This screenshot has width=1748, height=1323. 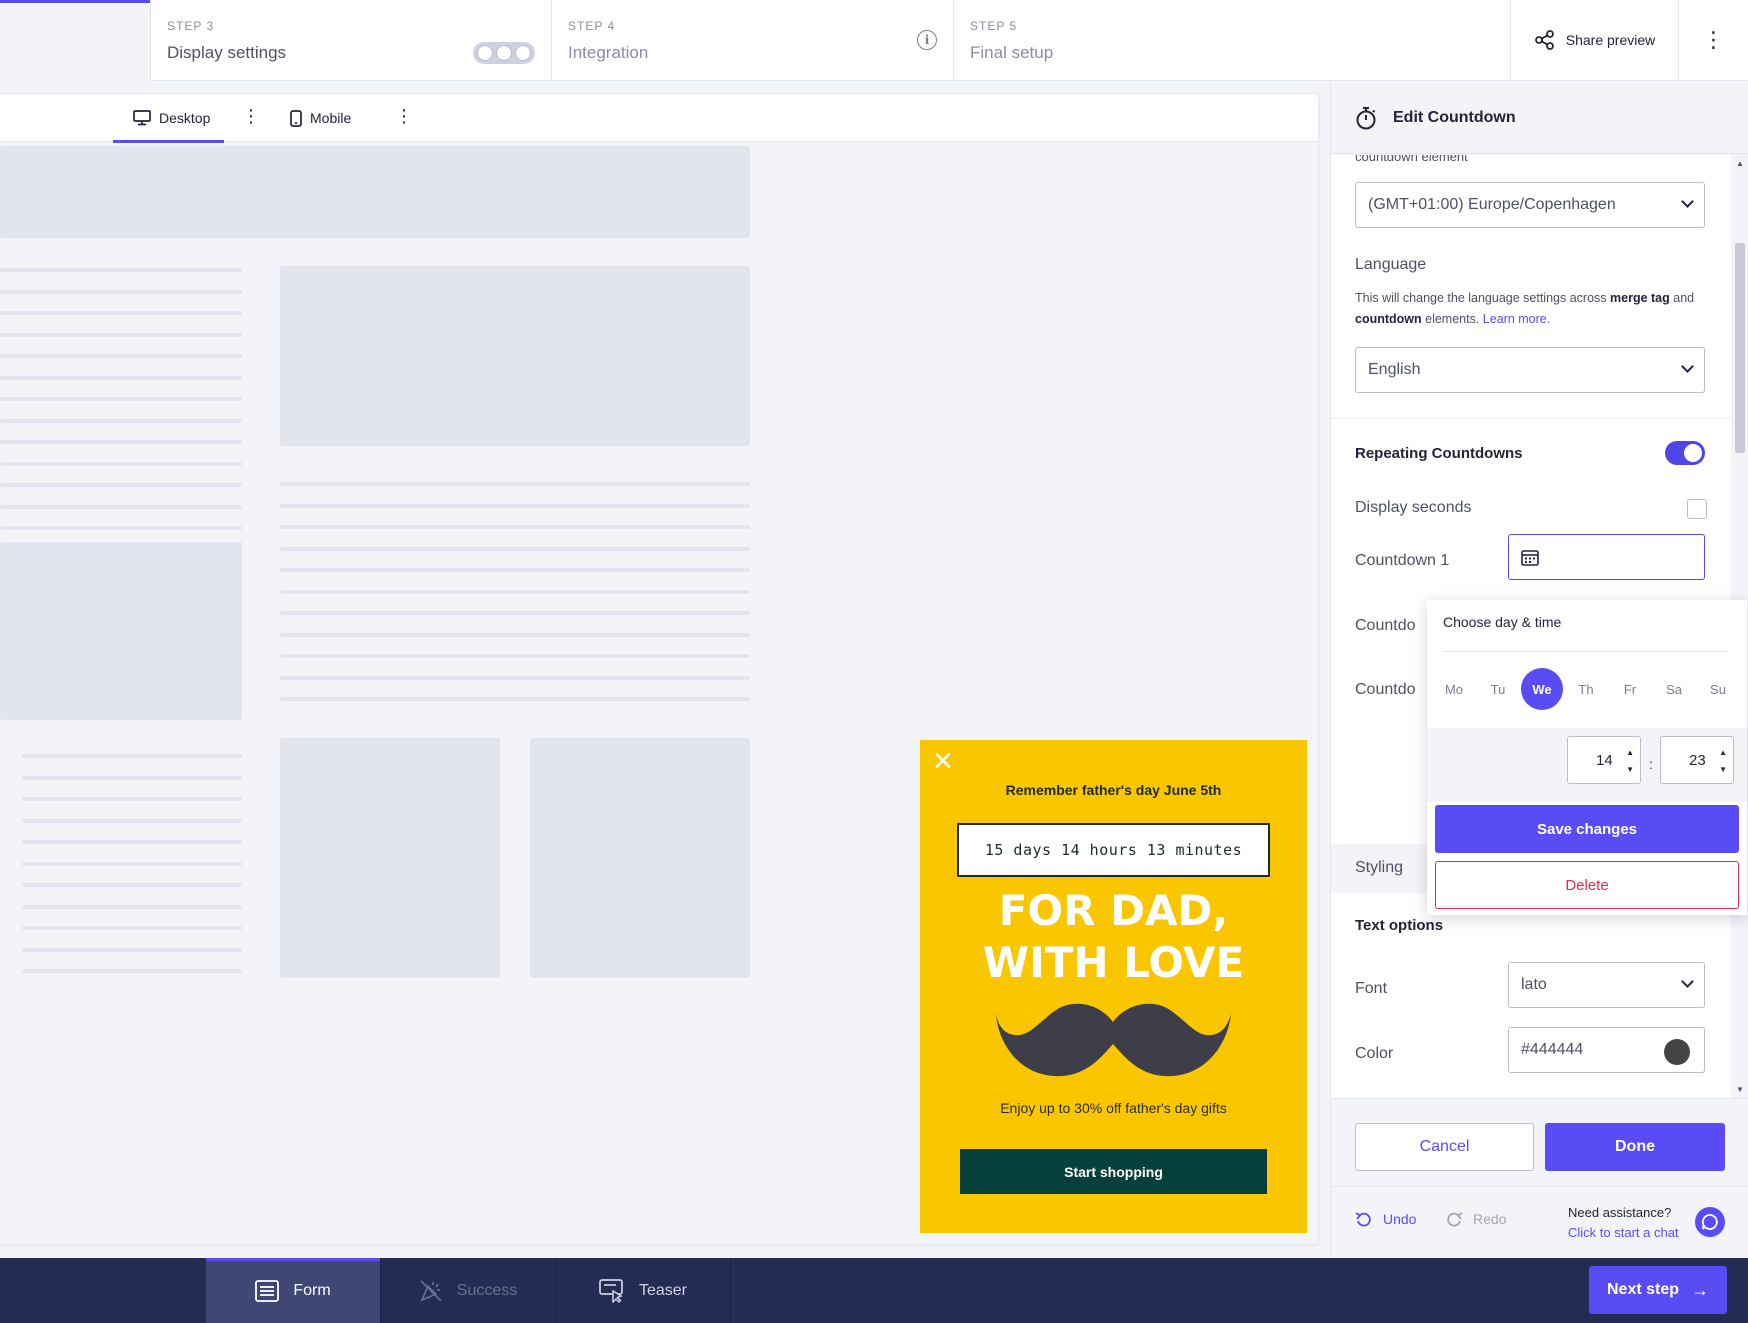 What do you see at coordinates (1620, 1212) in the screenshot?
I see `assistance-question: Need assistance?` at bounding box center [1620, 1212].